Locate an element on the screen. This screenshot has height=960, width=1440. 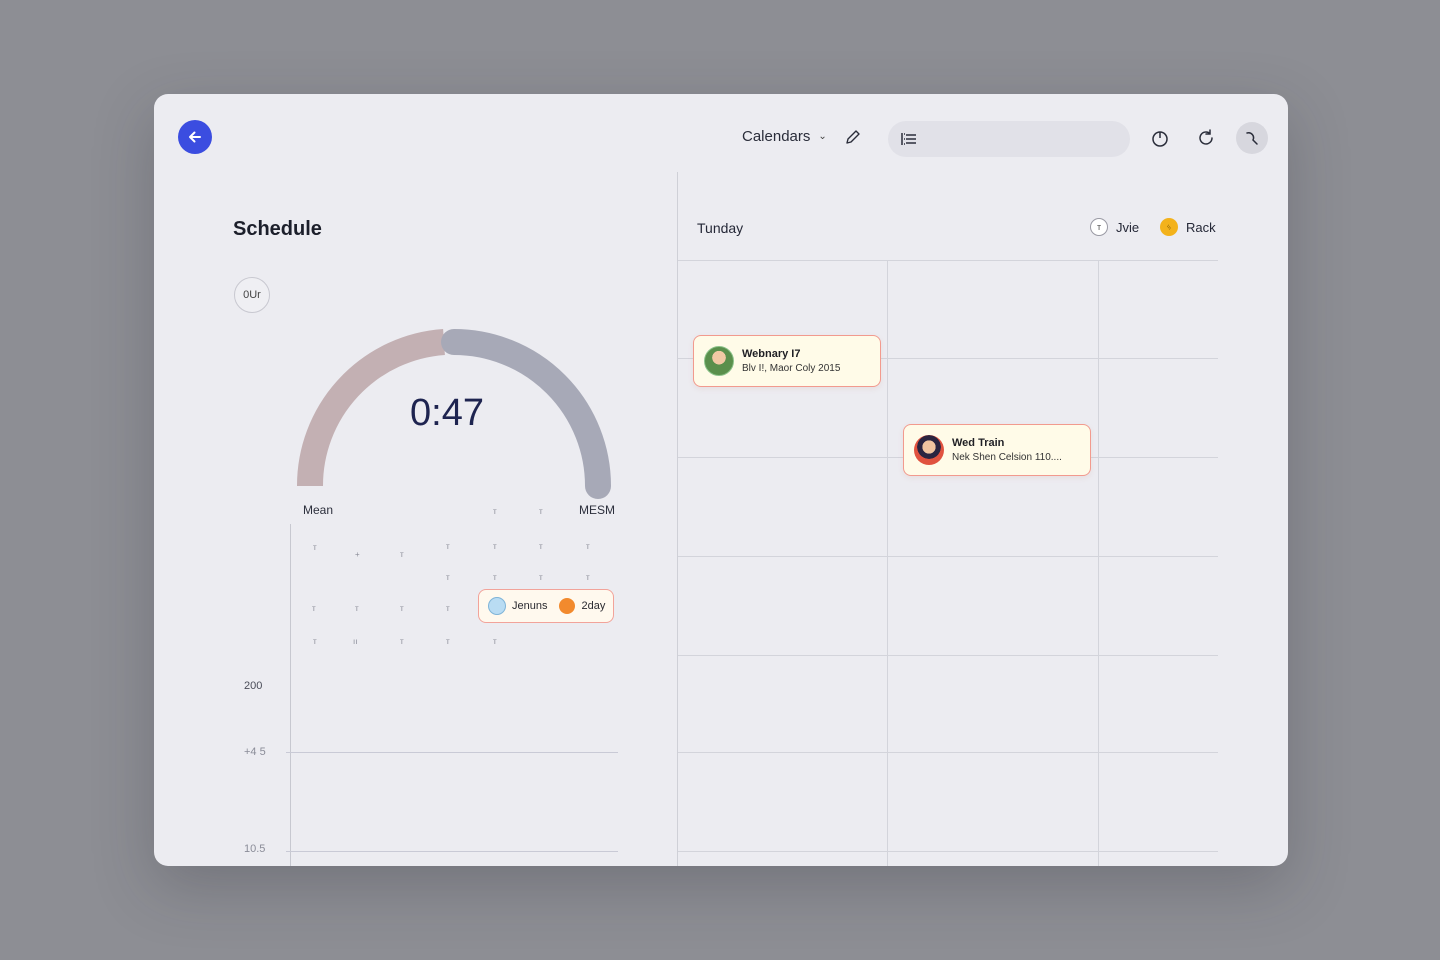
person-avatar: ᛃ is located at coordinates (1169, 227).